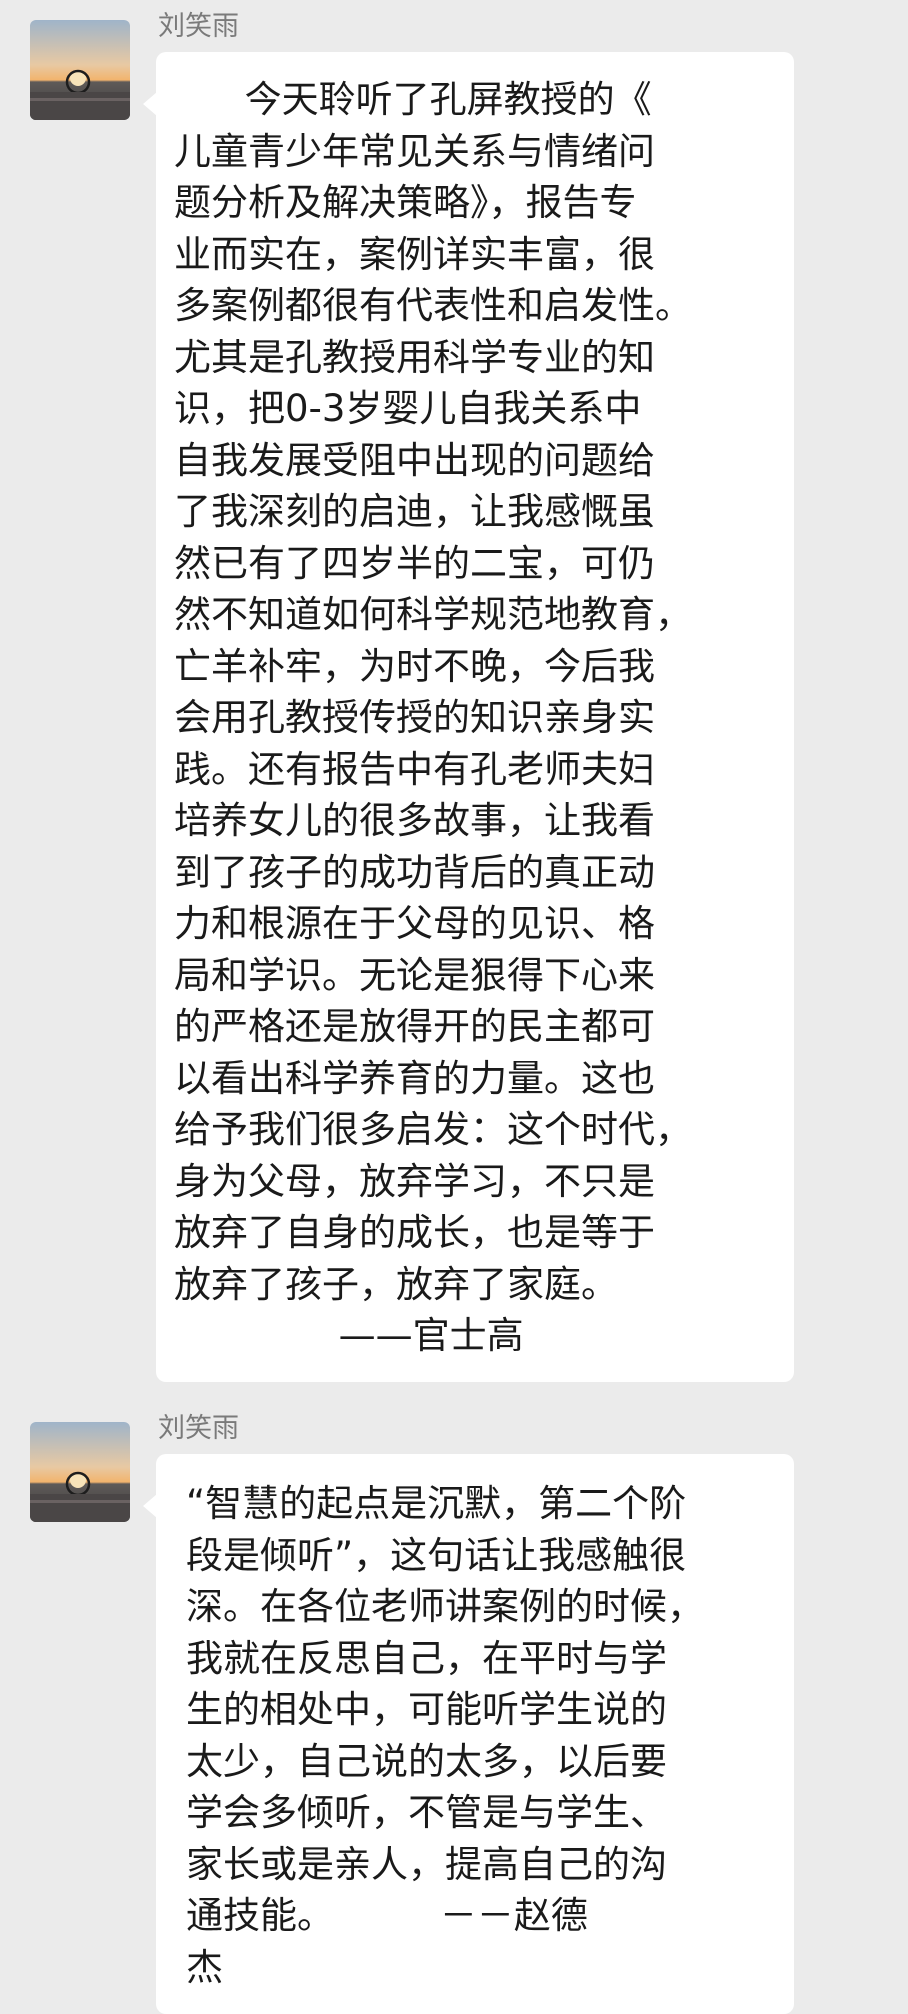 The image size is (908, 2014). I want to click on message-line: 然已有了四岁半的二宝，可仍, so click(414, 563).